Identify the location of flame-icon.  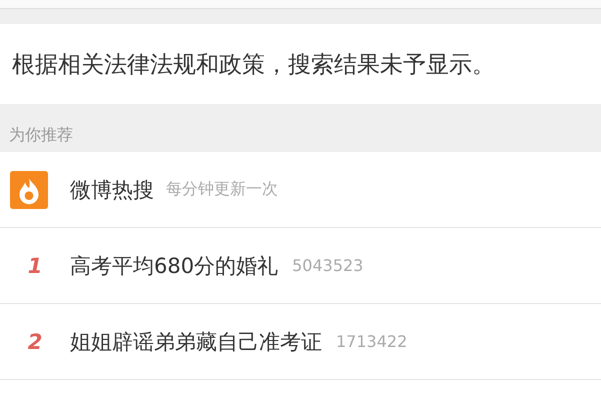
(29, 189).